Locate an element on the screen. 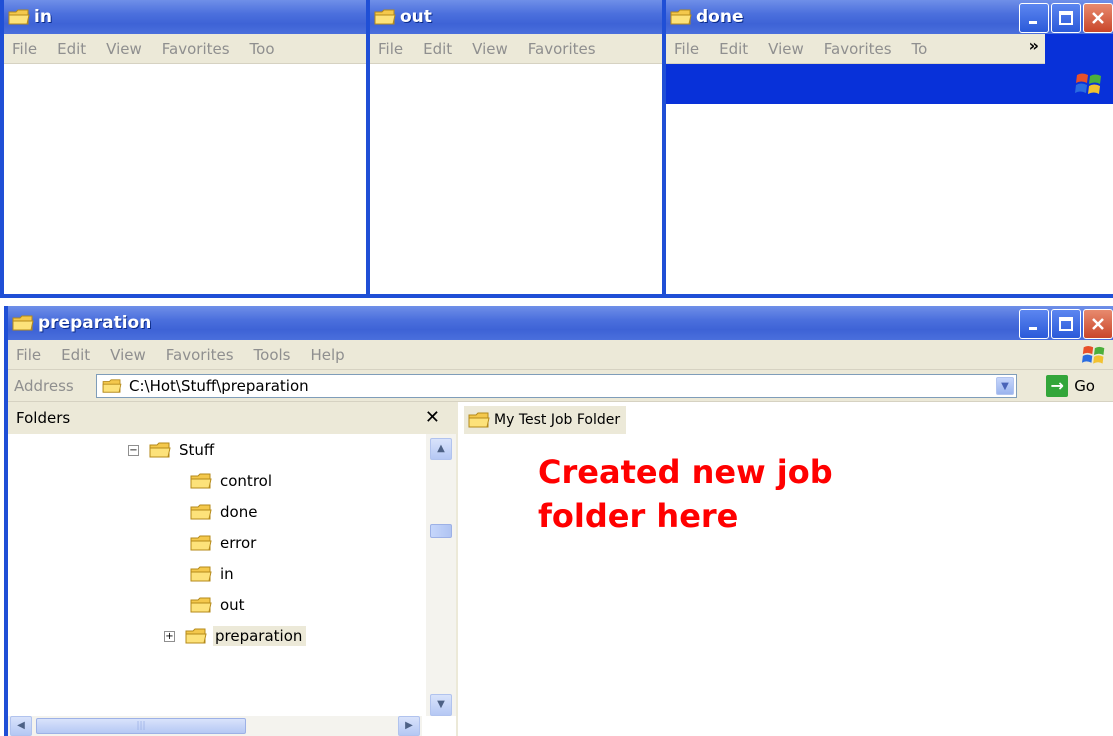  menu-overflow-chevron: » is located at coordinates (1034, 45).